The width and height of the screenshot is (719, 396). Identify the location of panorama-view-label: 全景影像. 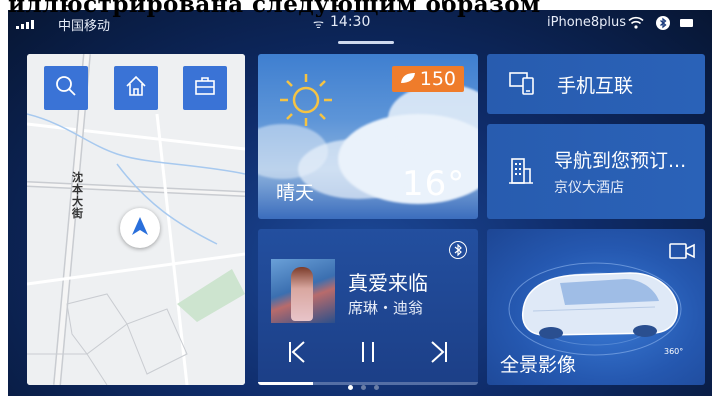
(538, 365).